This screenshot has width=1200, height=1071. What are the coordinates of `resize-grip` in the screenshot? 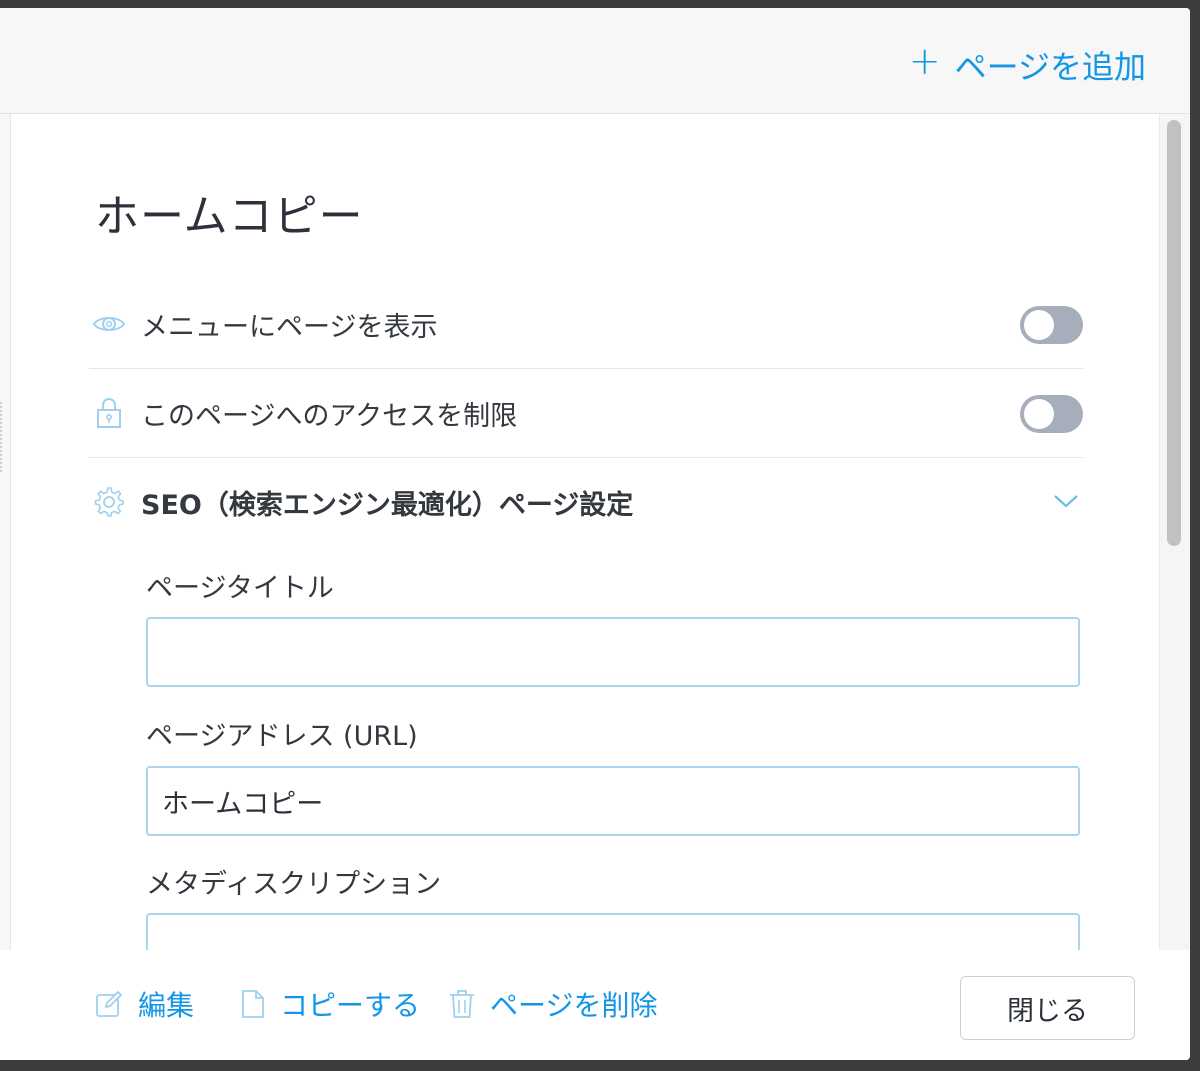 It's located at (2, 437).